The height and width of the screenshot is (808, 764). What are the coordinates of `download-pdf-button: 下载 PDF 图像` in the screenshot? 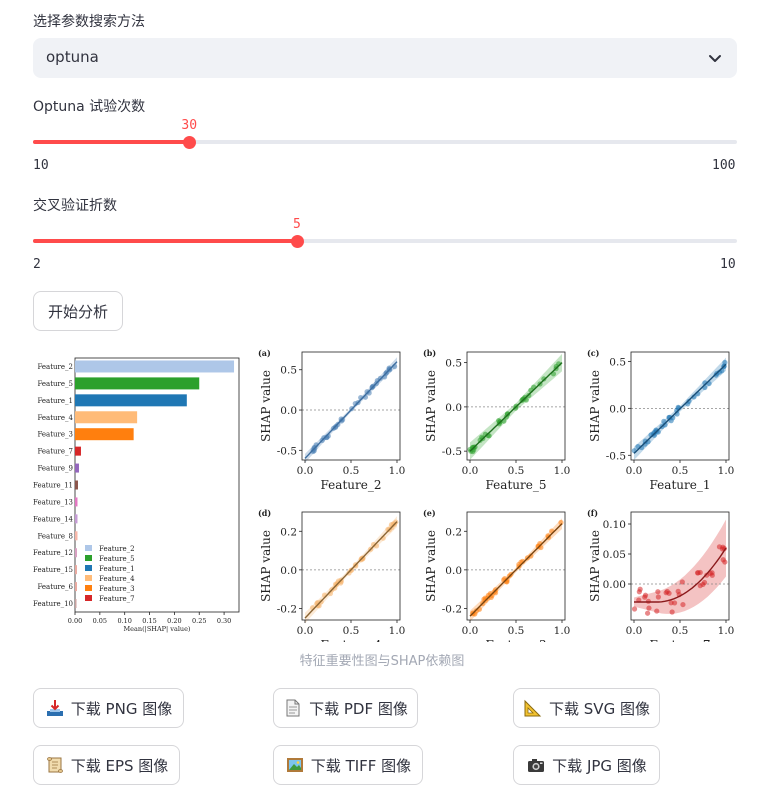 It's located at (345, 708).